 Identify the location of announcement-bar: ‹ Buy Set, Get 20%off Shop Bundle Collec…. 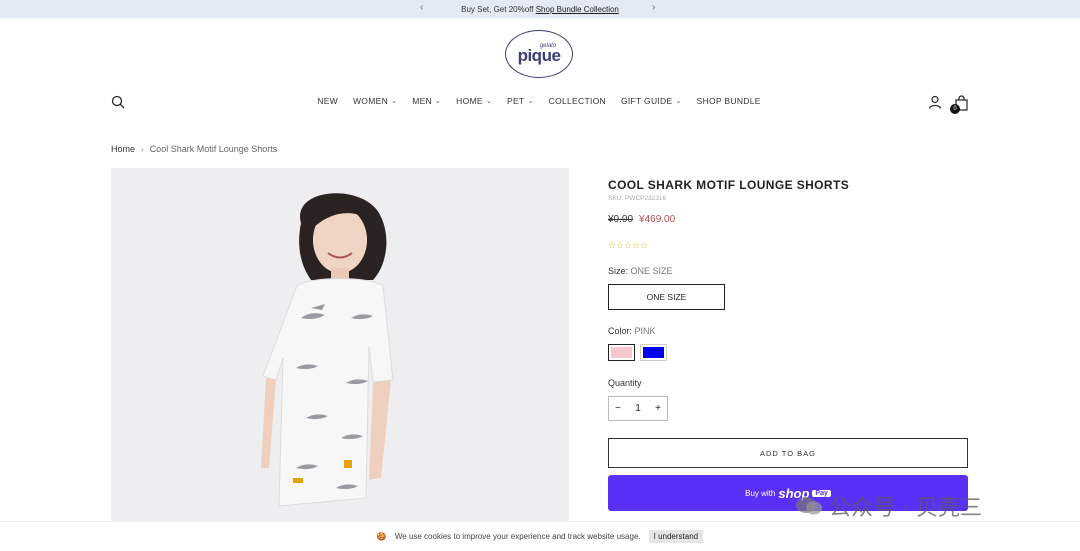
(540, 9).